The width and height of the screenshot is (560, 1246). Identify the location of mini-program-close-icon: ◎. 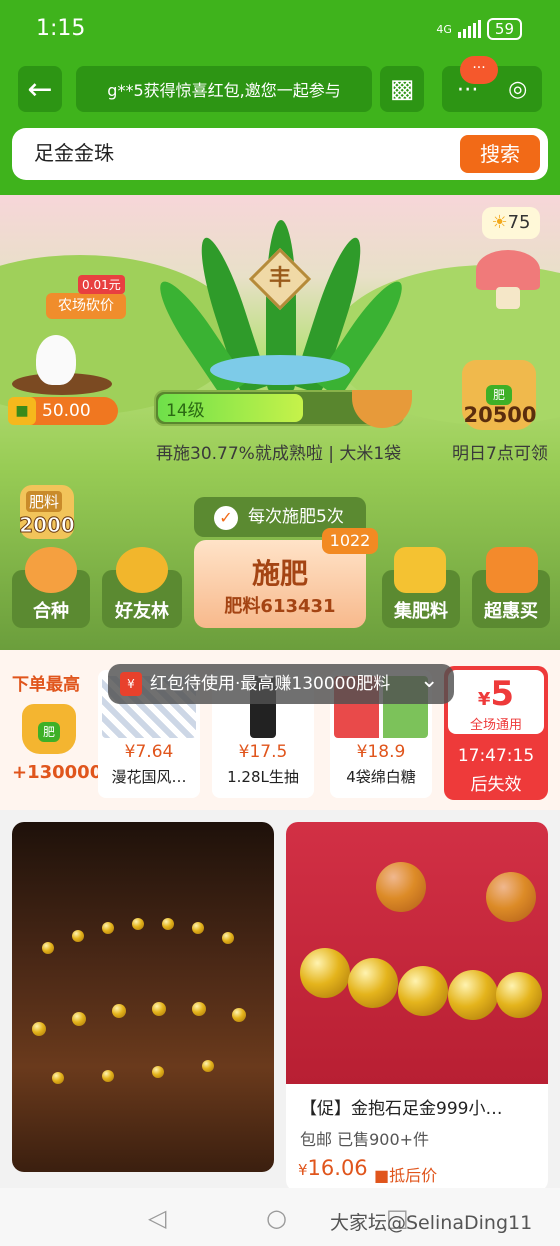
(517, 89).